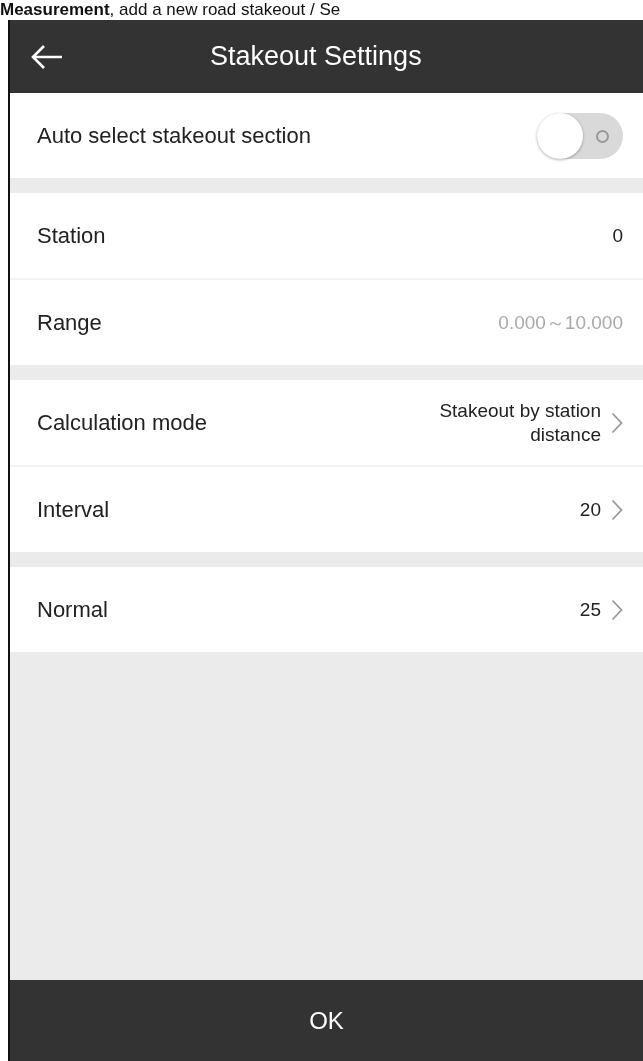 The width and height of the screenshot is (643, 1061). I want to click on row-label: Range, so click(70, 322).